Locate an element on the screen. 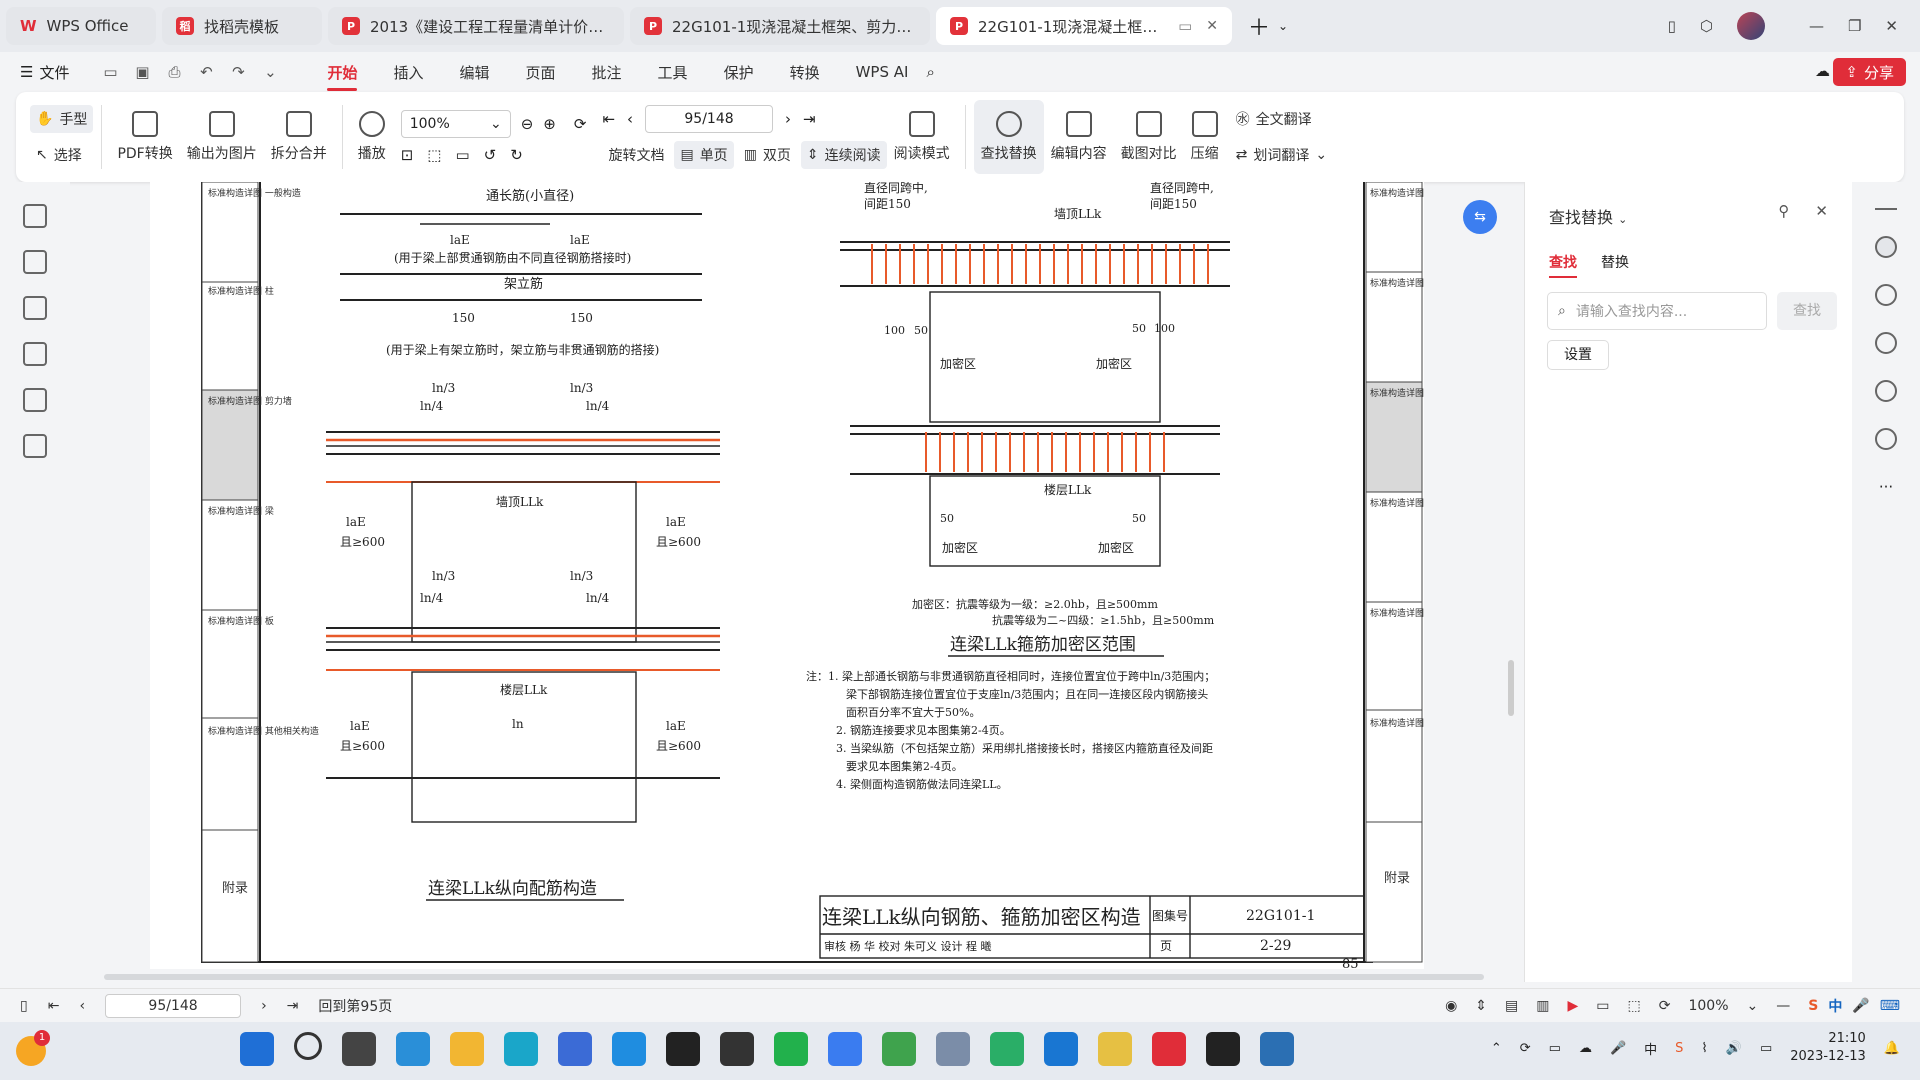 This screenshot has width=1920, height=1080. side-tab-appendix-right: 附录 is located at coordinates (1397, 878).